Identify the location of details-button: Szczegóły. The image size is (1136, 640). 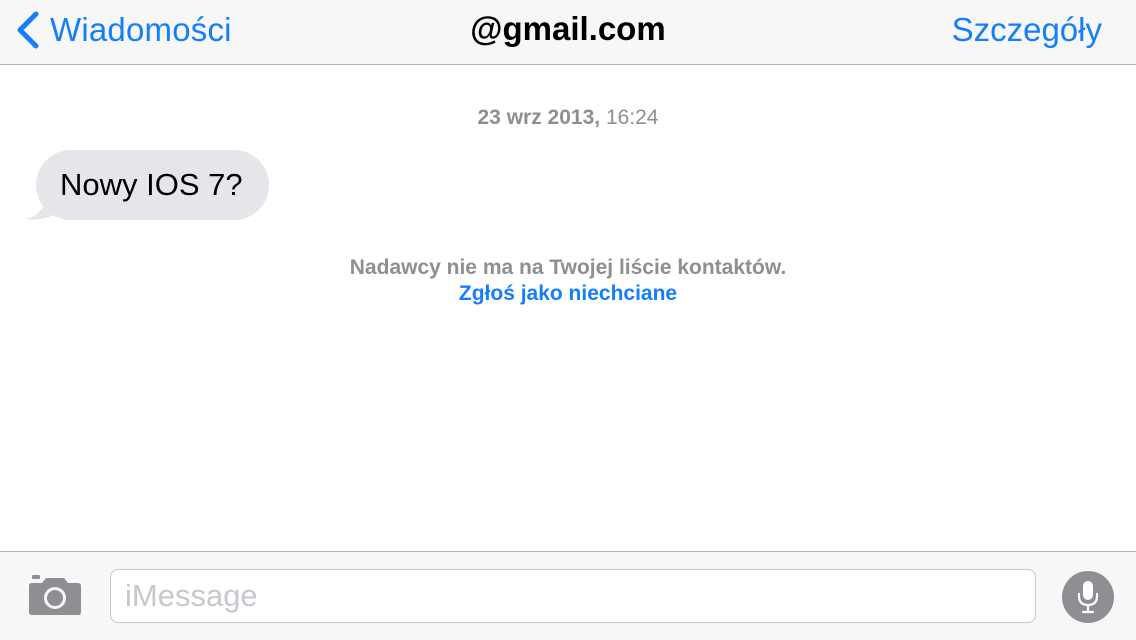
(1027, 30).